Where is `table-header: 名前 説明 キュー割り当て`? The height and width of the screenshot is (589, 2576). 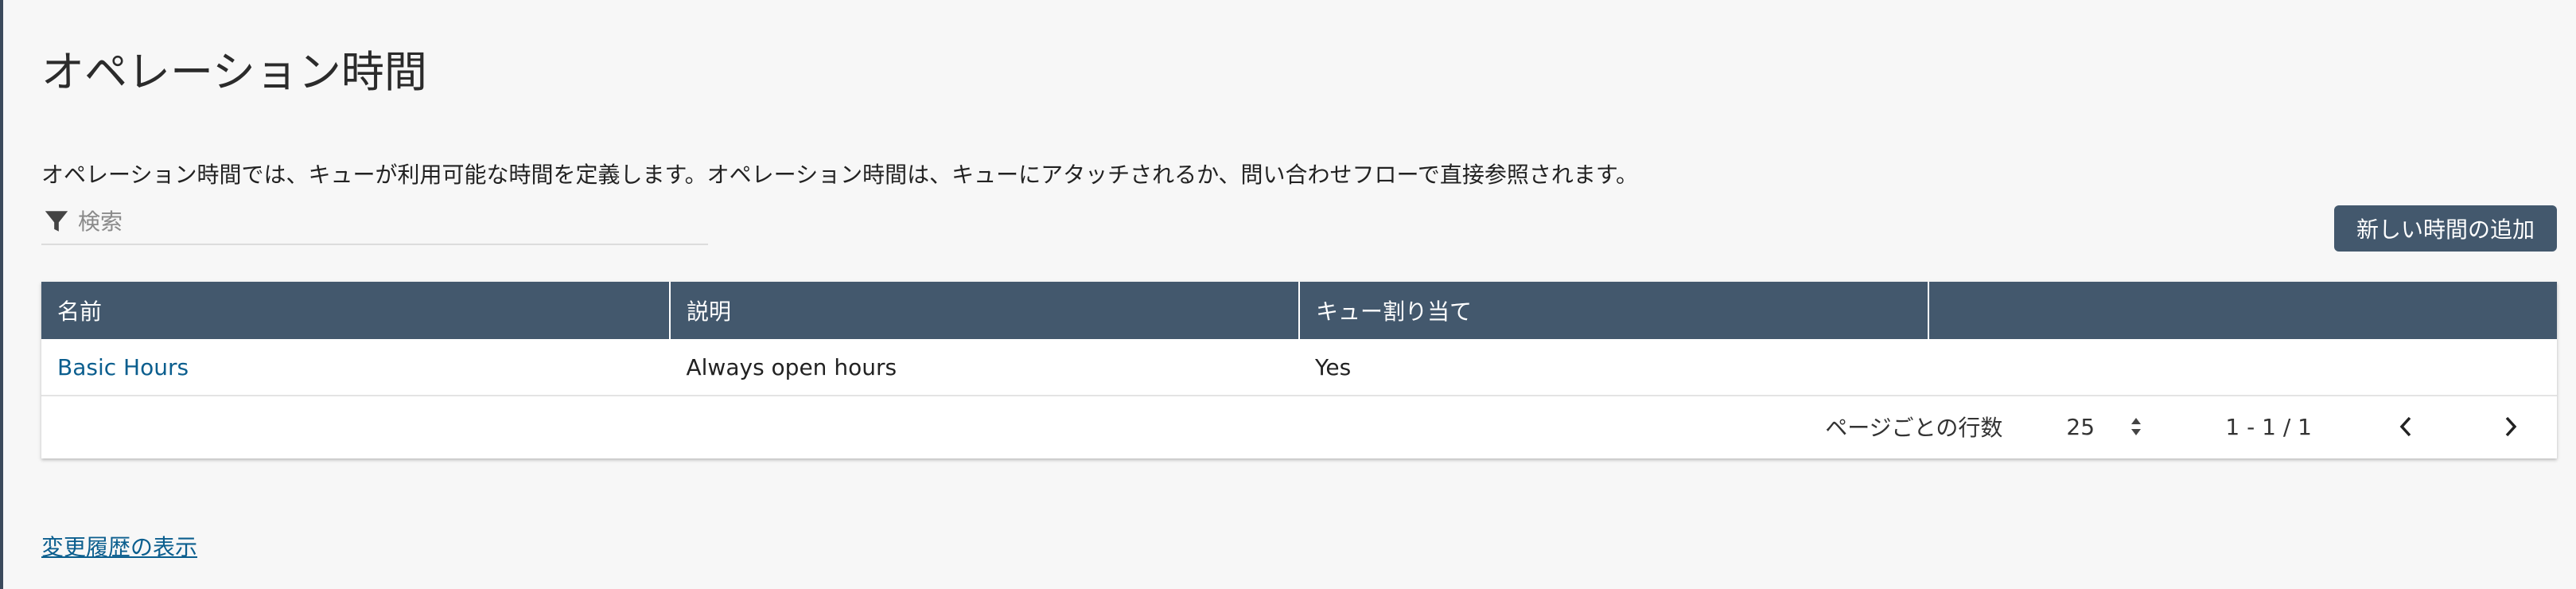
table-header: 名前 説明 キュー割り当て is located at coordinates (1299, 310).